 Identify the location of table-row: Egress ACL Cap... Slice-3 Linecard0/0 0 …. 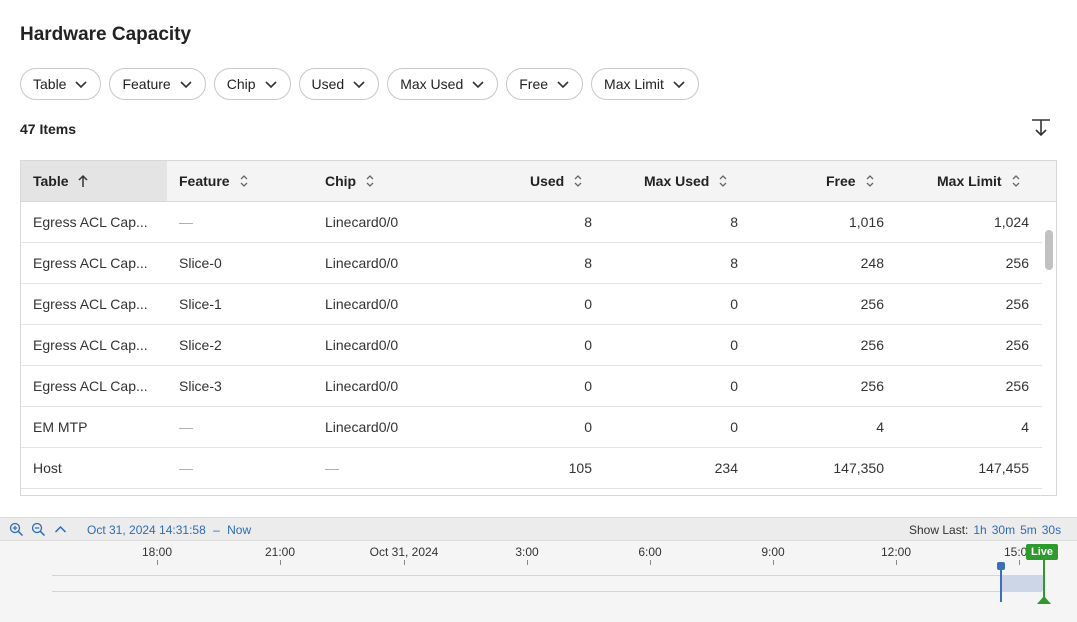
(531, 386).